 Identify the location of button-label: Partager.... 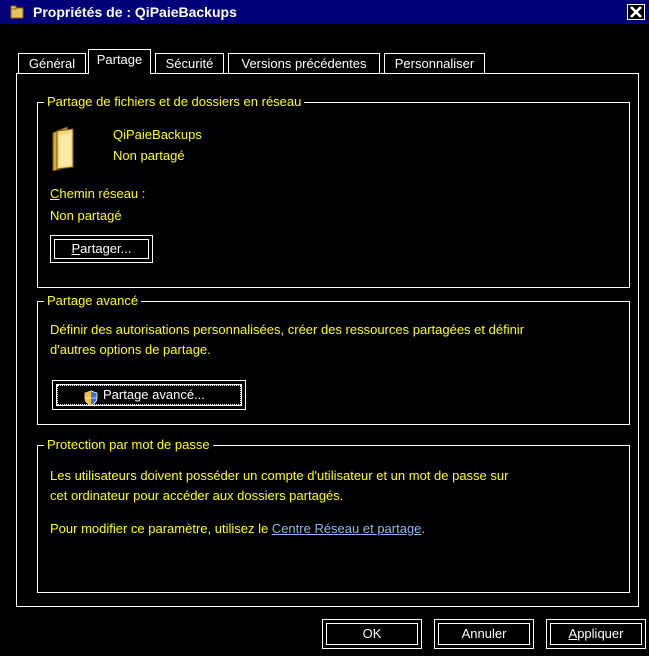
(102, 248).